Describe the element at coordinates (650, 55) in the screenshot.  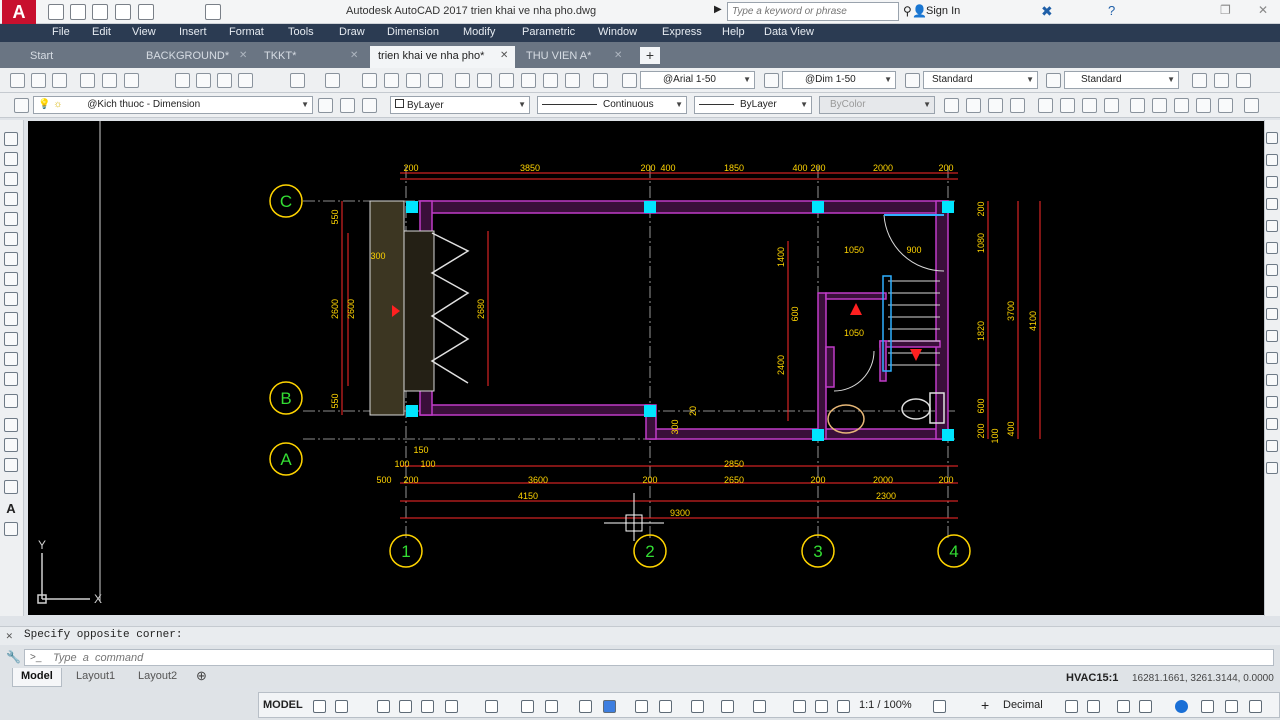
I see `new-tab-plus-icon: +` at that location.